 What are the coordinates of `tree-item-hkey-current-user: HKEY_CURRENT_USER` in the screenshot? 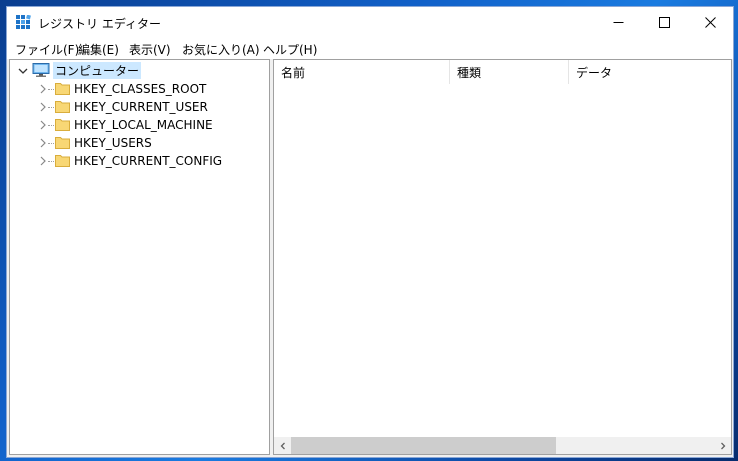 It's located at (141, 107).